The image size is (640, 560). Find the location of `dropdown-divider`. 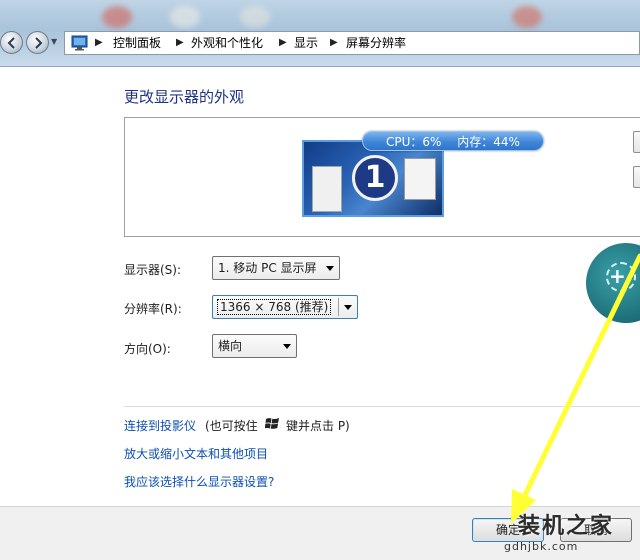

dropdown-divider is located at coordinates (338, 307).